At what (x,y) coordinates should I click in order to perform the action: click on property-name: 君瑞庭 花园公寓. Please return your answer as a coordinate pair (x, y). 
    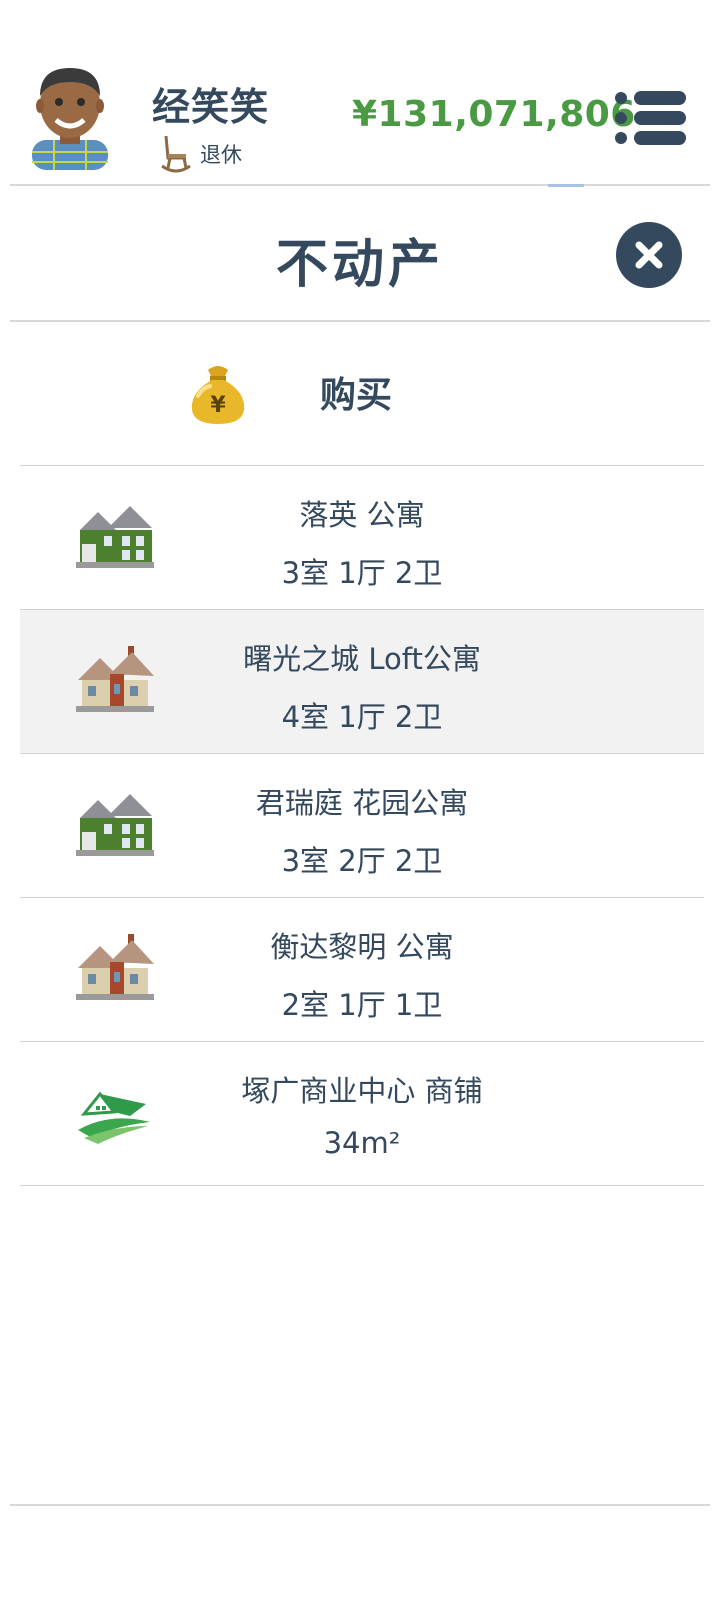
    Looking at the image, I should click on (362, 803).